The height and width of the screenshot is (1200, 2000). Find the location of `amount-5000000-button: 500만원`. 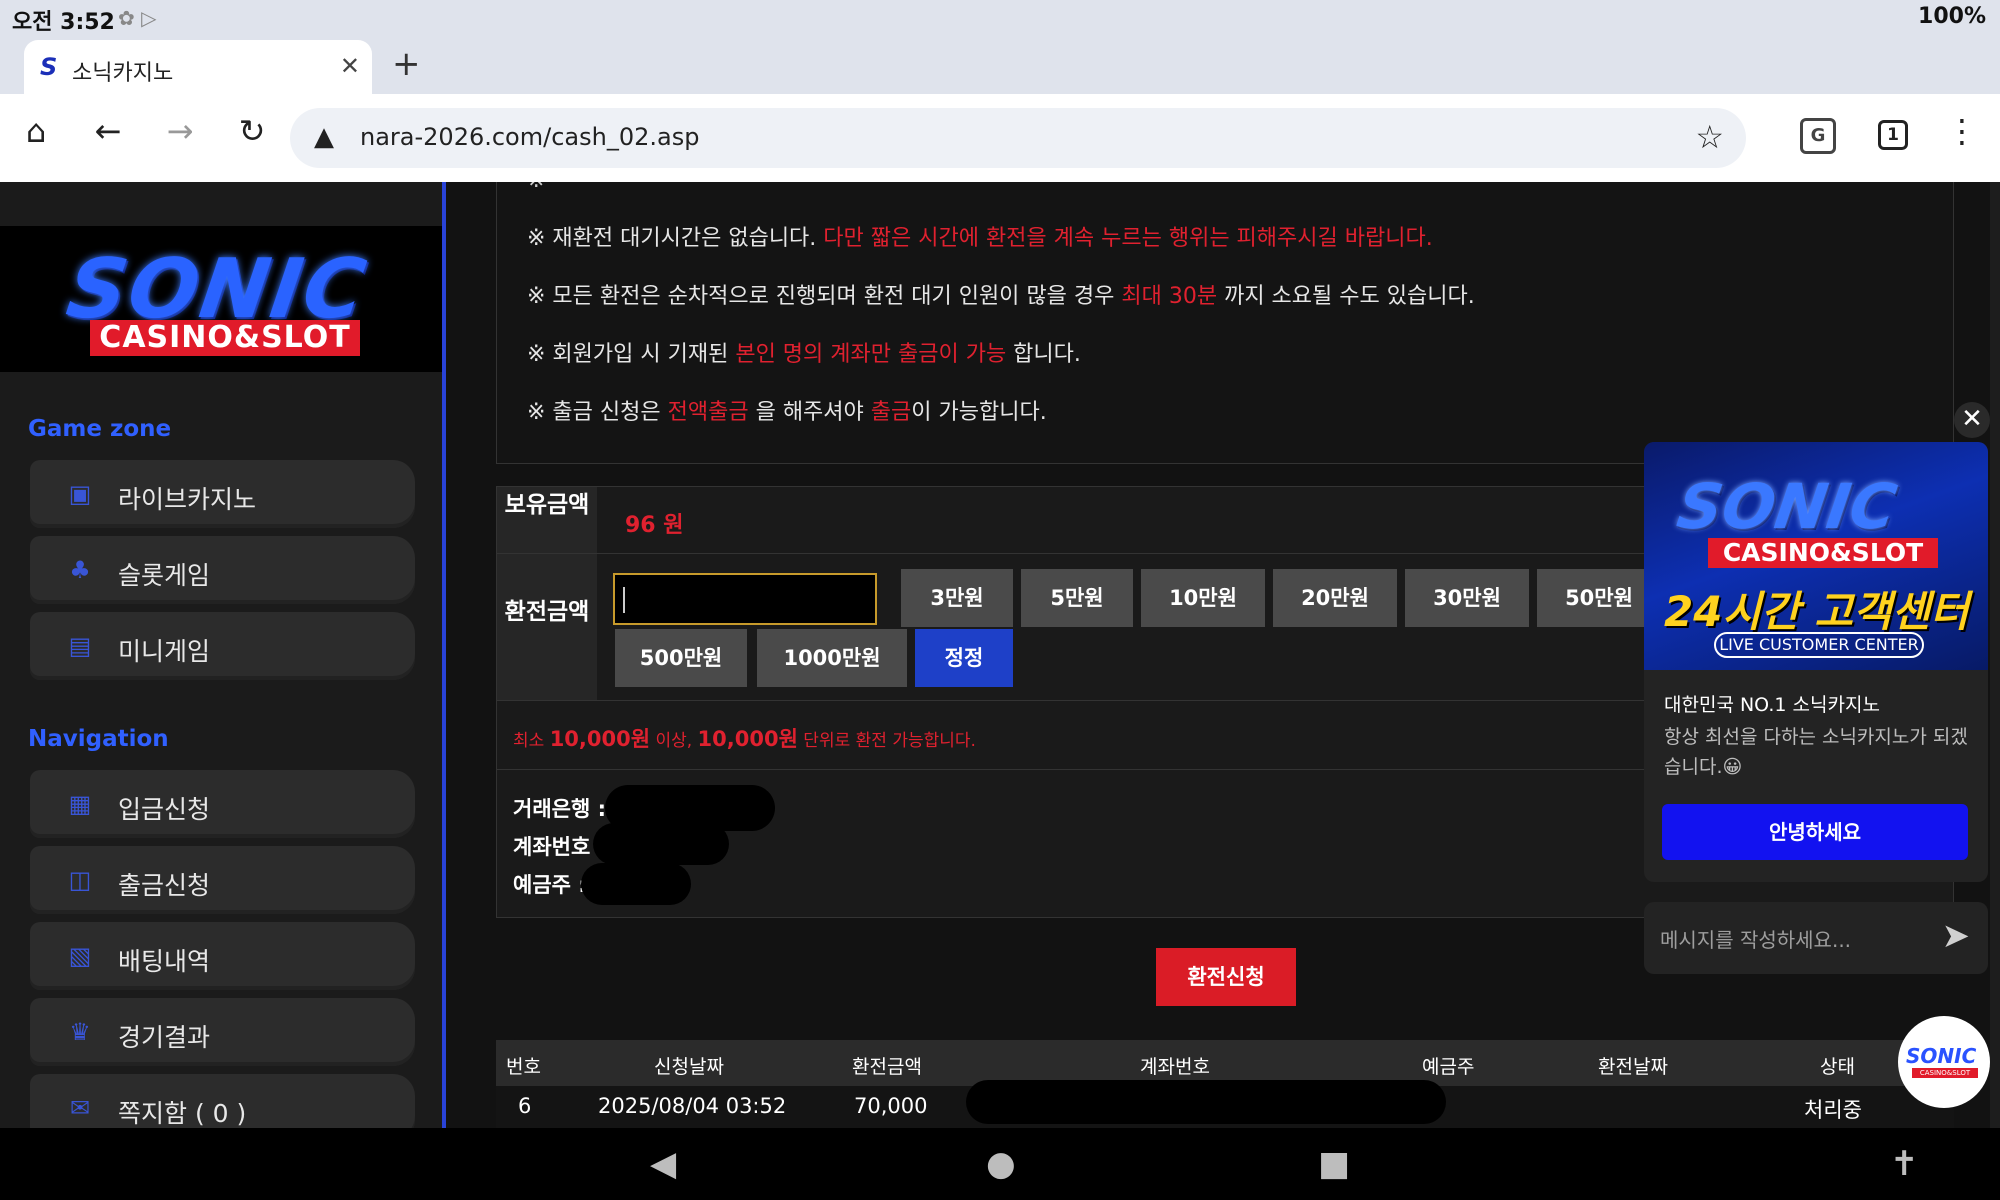

amount-5000000-button: 500만원 is located at coordinates (681, 658).